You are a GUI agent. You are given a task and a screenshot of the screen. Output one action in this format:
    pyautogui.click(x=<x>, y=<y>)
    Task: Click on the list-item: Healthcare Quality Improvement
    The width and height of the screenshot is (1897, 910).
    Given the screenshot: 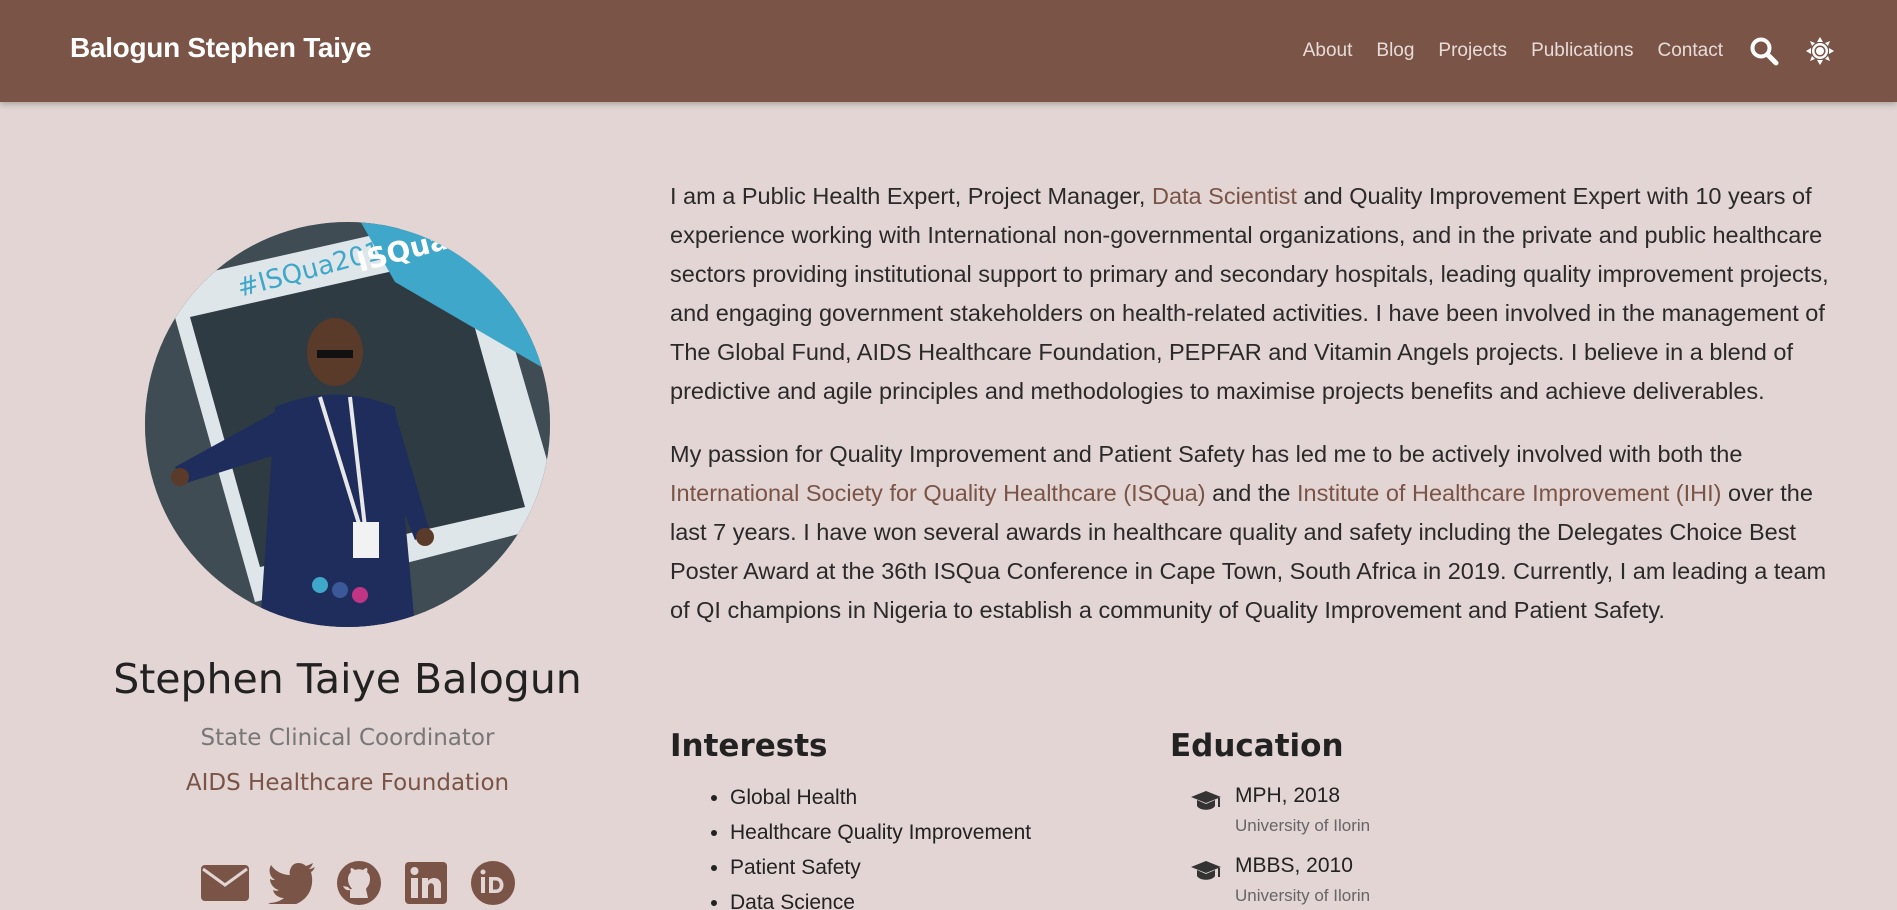 What is the action you would take?
    pyautogui.click(x=880, y=832)
    